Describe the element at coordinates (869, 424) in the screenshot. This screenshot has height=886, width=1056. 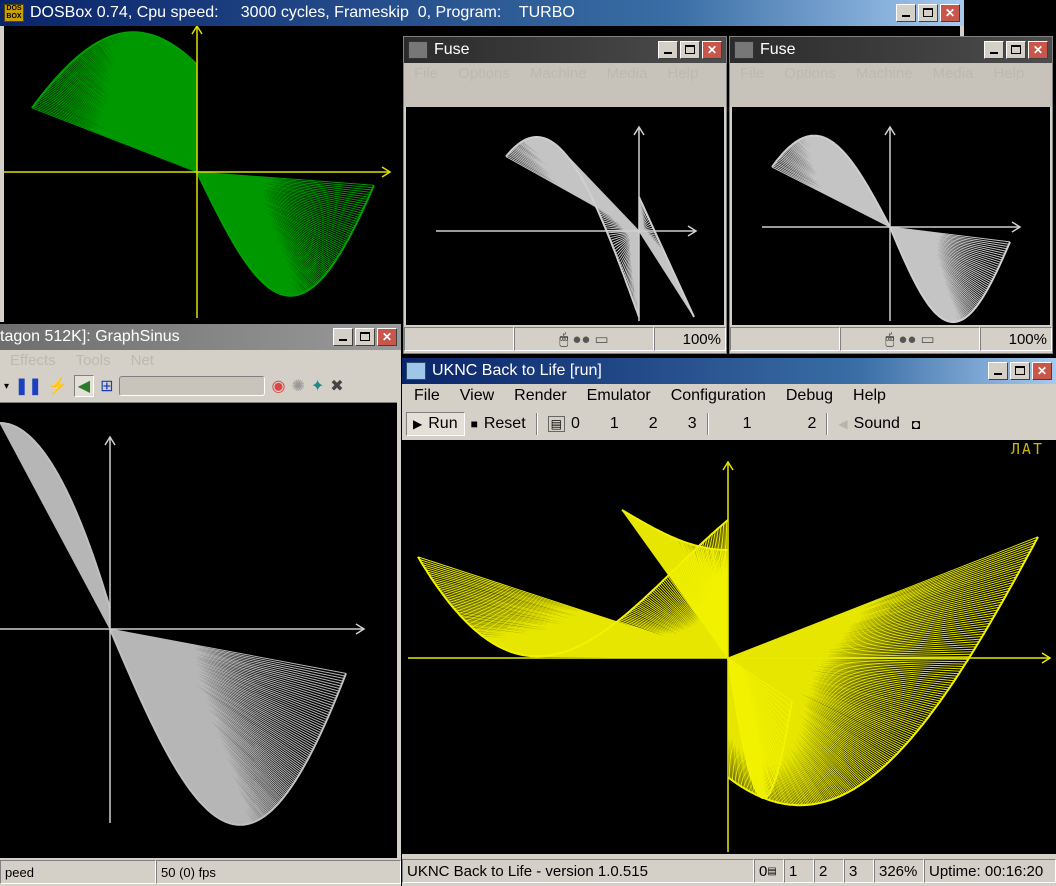
I see `sound-button: ◀ Sound` at that location.